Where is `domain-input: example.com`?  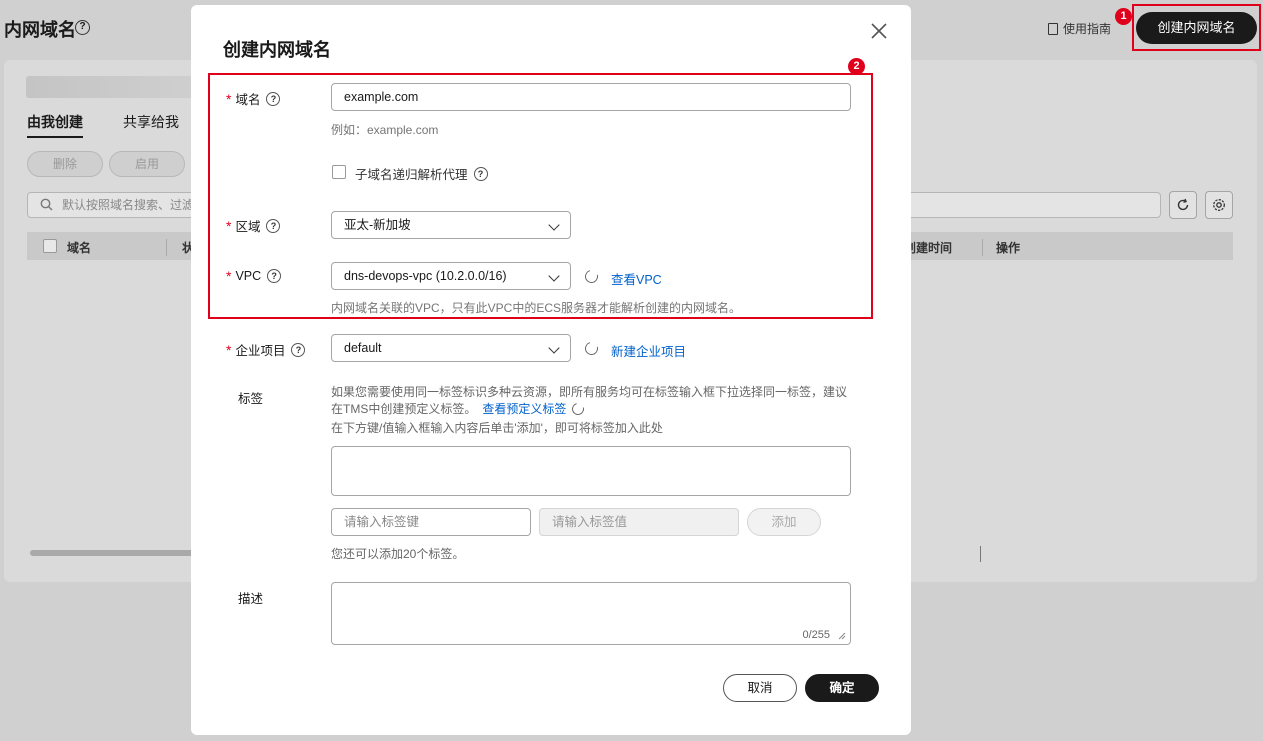
domain-input: example.com is located at coordinates (591, 97).